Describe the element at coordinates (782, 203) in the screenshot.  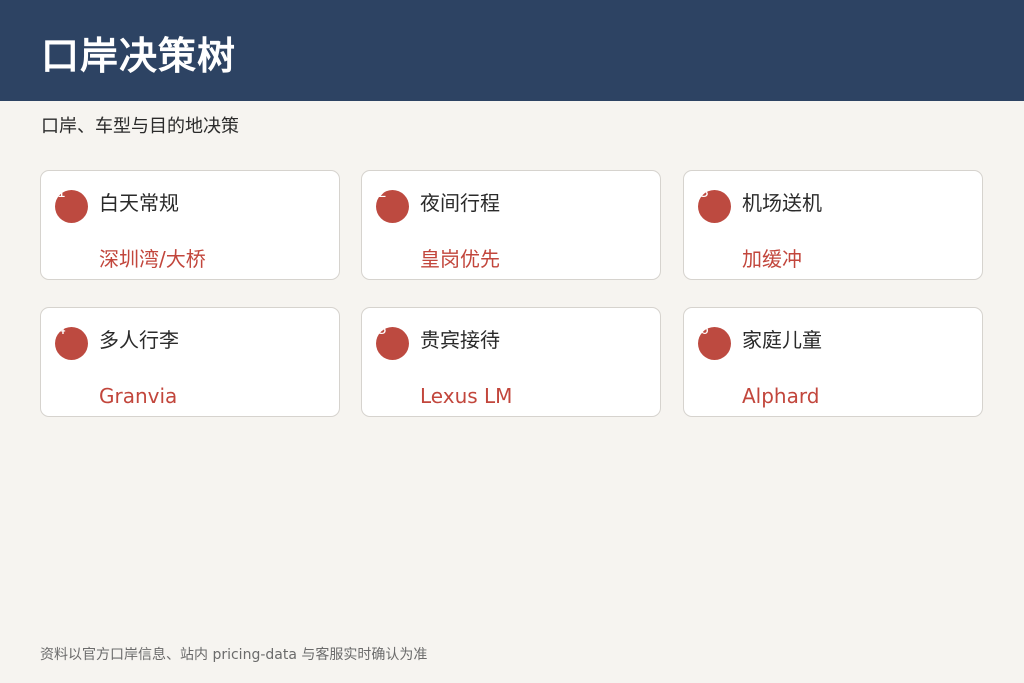
I see `card-title: 机场送机` at that location.